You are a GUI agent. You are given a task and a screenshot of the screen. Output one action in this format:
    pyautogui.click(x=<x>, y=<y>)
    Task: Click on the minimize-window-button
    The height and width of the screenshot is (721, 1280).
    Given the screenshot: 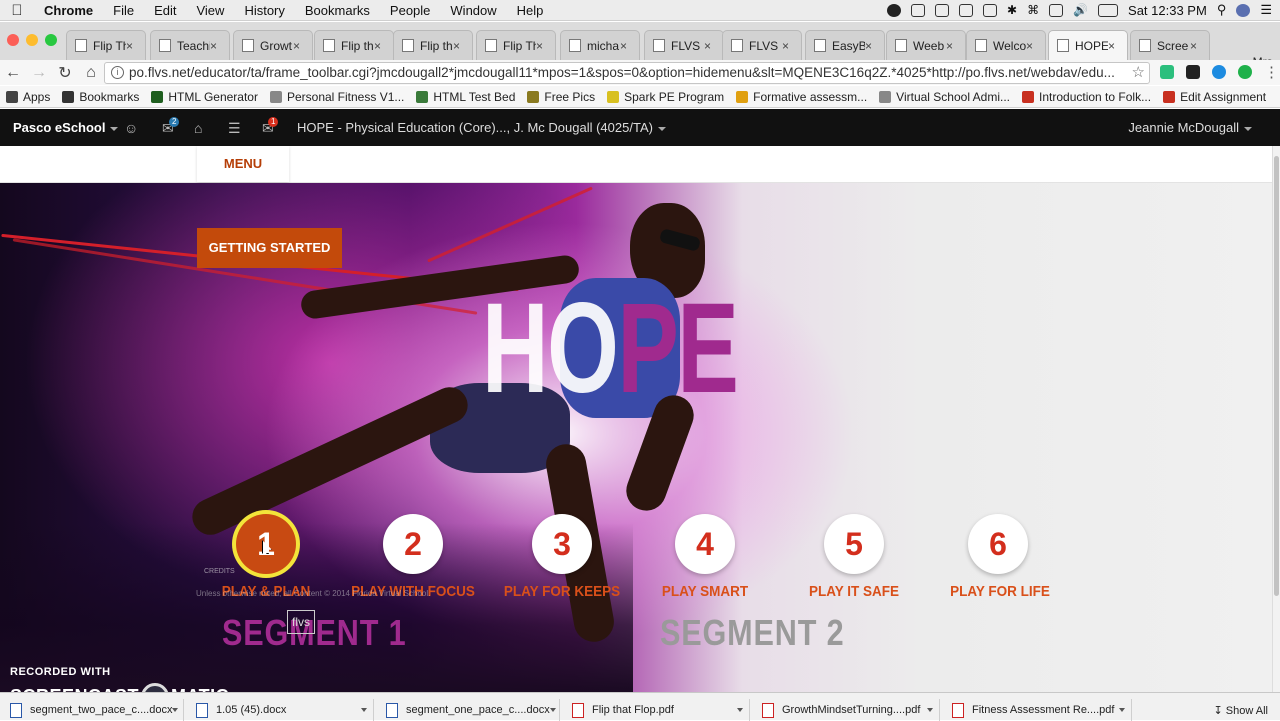 What is the action you would take?
    pyautogui.click(x=32, y=40)
    